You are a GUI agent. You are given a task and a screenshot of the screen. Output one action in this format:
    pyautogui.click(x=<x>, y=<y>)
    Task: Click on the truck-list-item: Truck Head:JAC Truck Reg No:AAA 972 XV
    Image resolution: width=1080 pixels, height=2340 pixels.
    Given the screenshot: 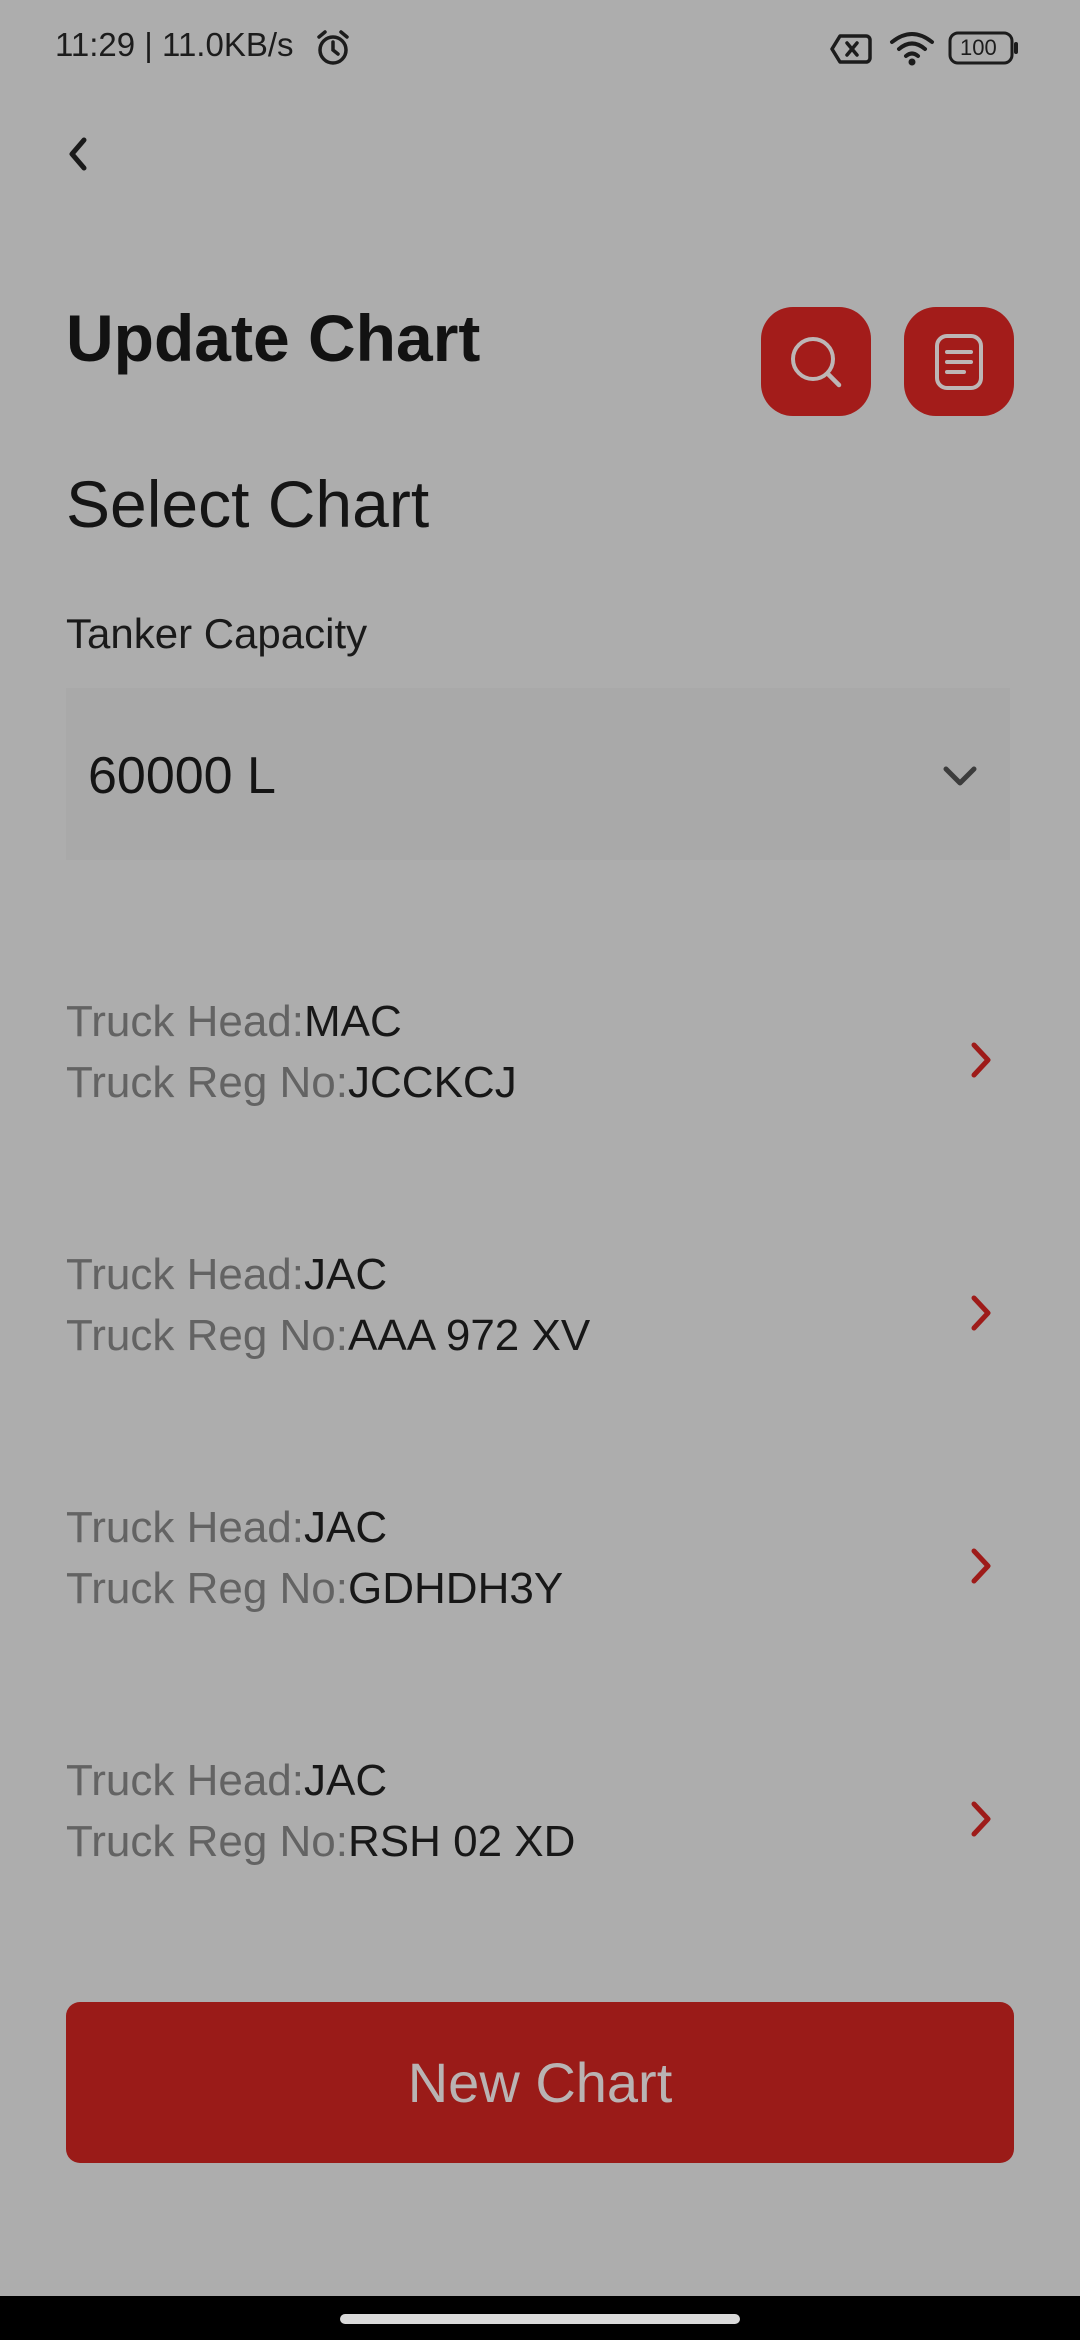 What is the action you would take?
    pyautogui.click(x=538, y=1313)
    